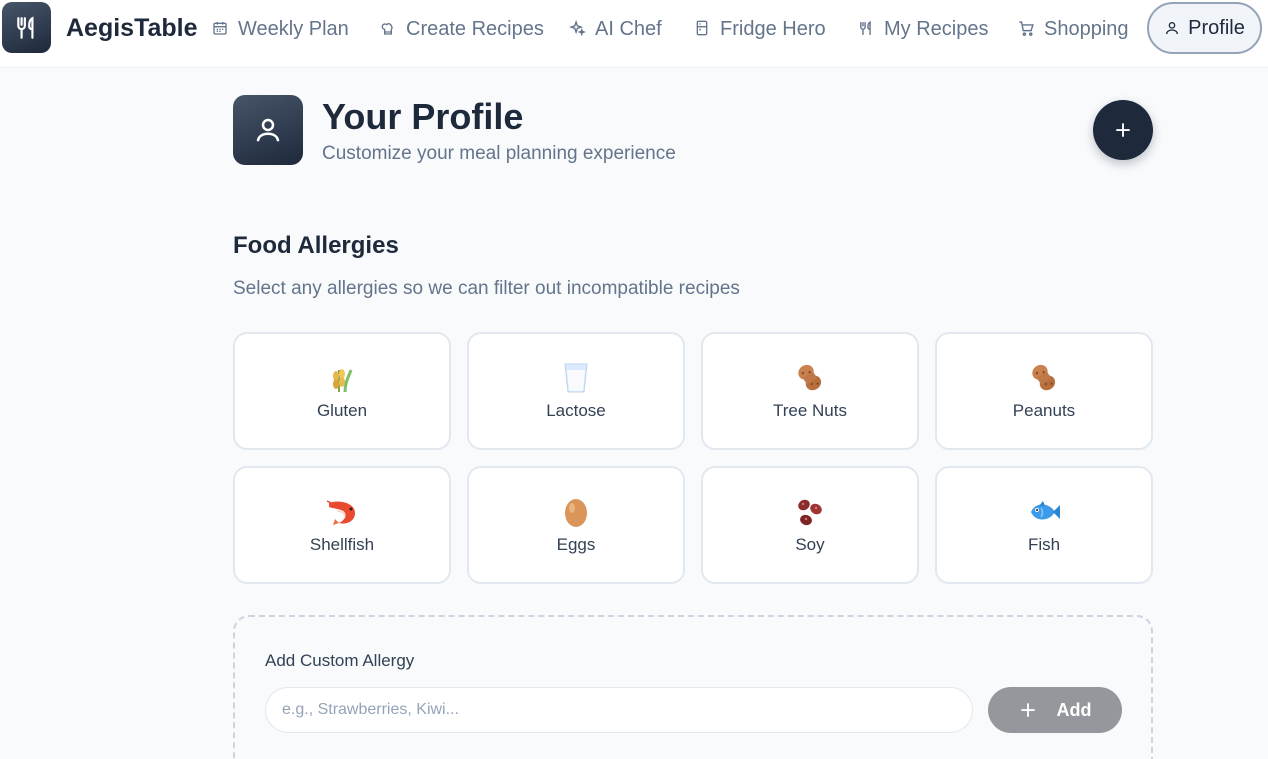  I want to click on allergy-card-shellfish: Shellfish, so click(342, 525).